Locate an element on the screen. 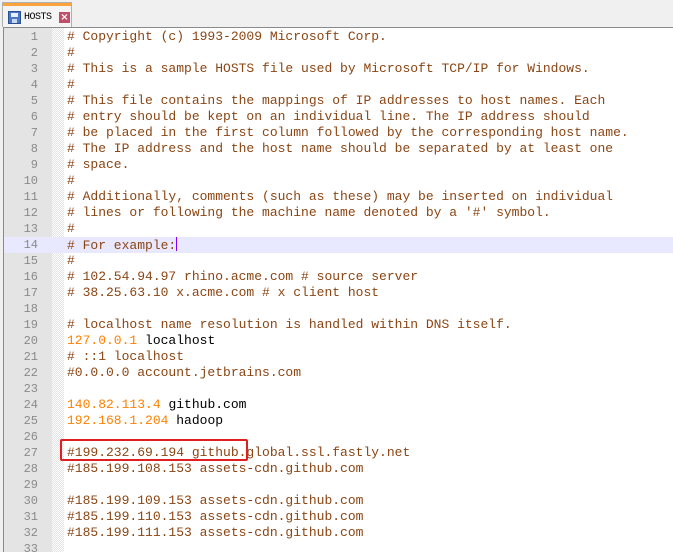 This screenshot has width=673, height=552. line-number: 2 is located at coordinates (34, 53).